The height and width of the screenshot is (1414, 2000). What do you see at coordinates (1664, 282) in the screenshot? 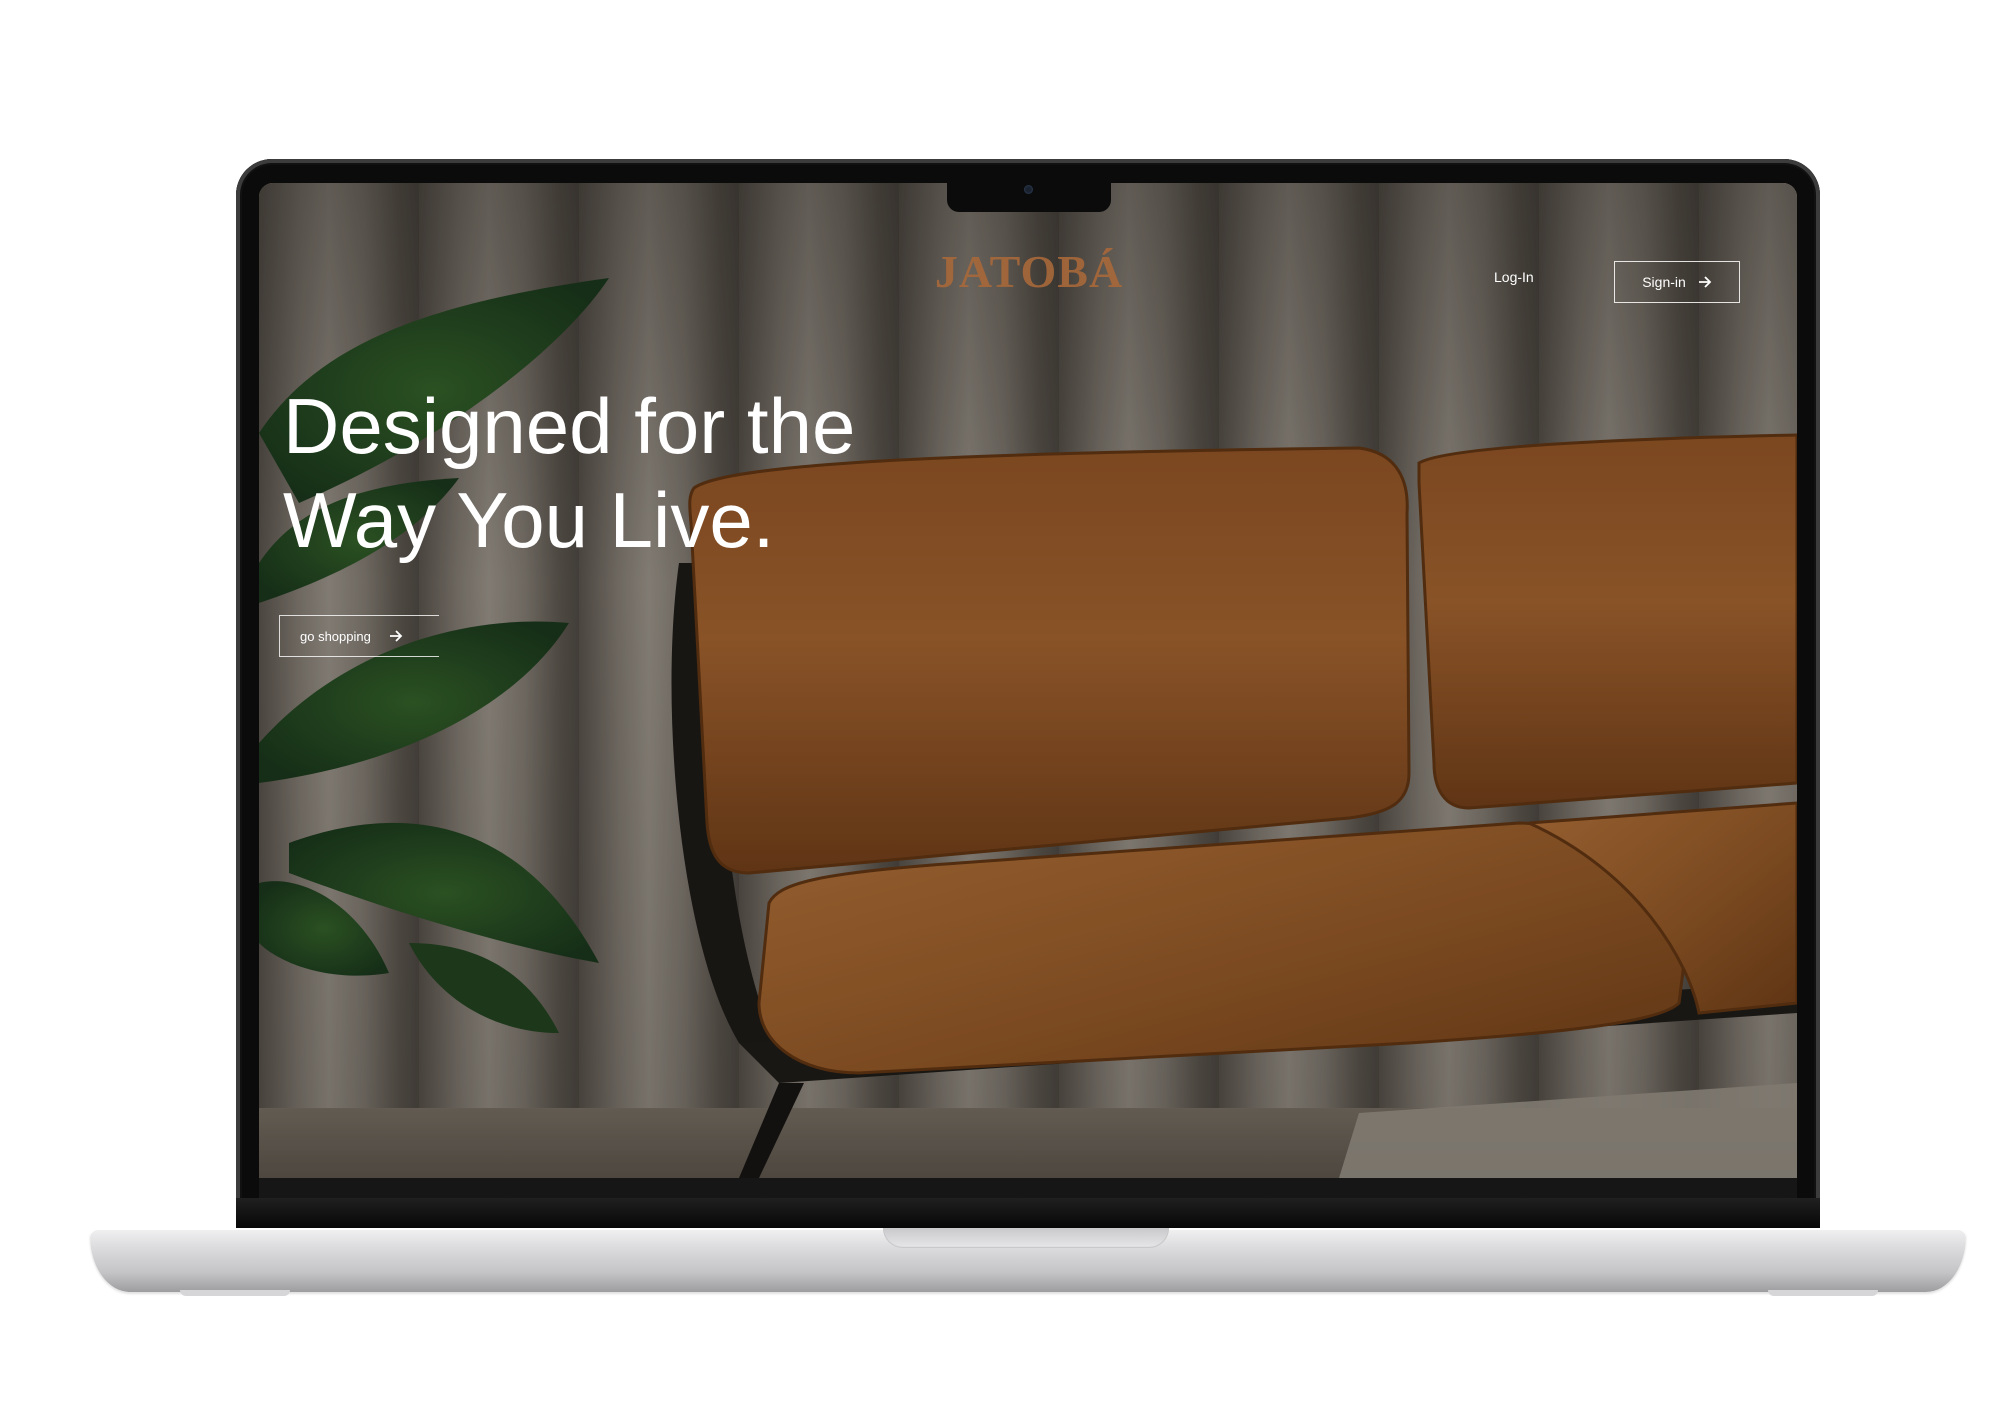
I see `signin-button-label: Sign-in` at bounding box center [1664, 282].